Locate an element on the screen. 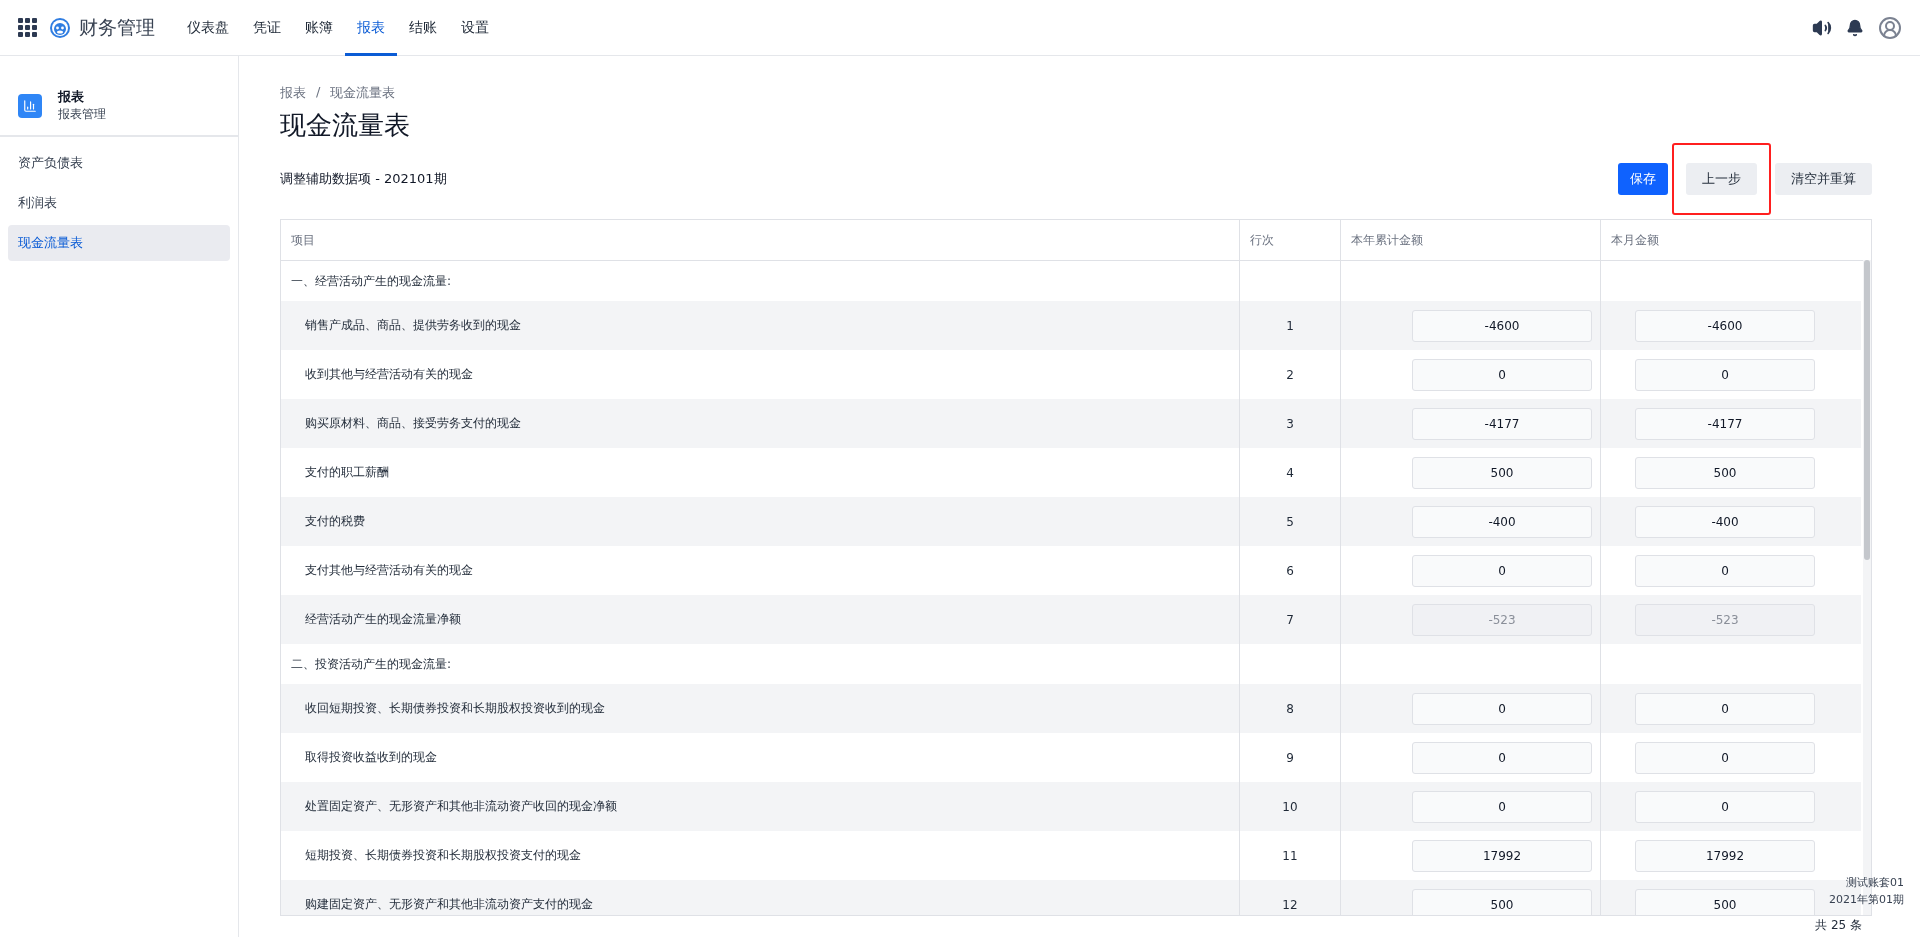 The image size is (1920, 937). table-cell-text: 购买原材料、商品、接受劳务支付的现金 is located at coordinates (412, 423).